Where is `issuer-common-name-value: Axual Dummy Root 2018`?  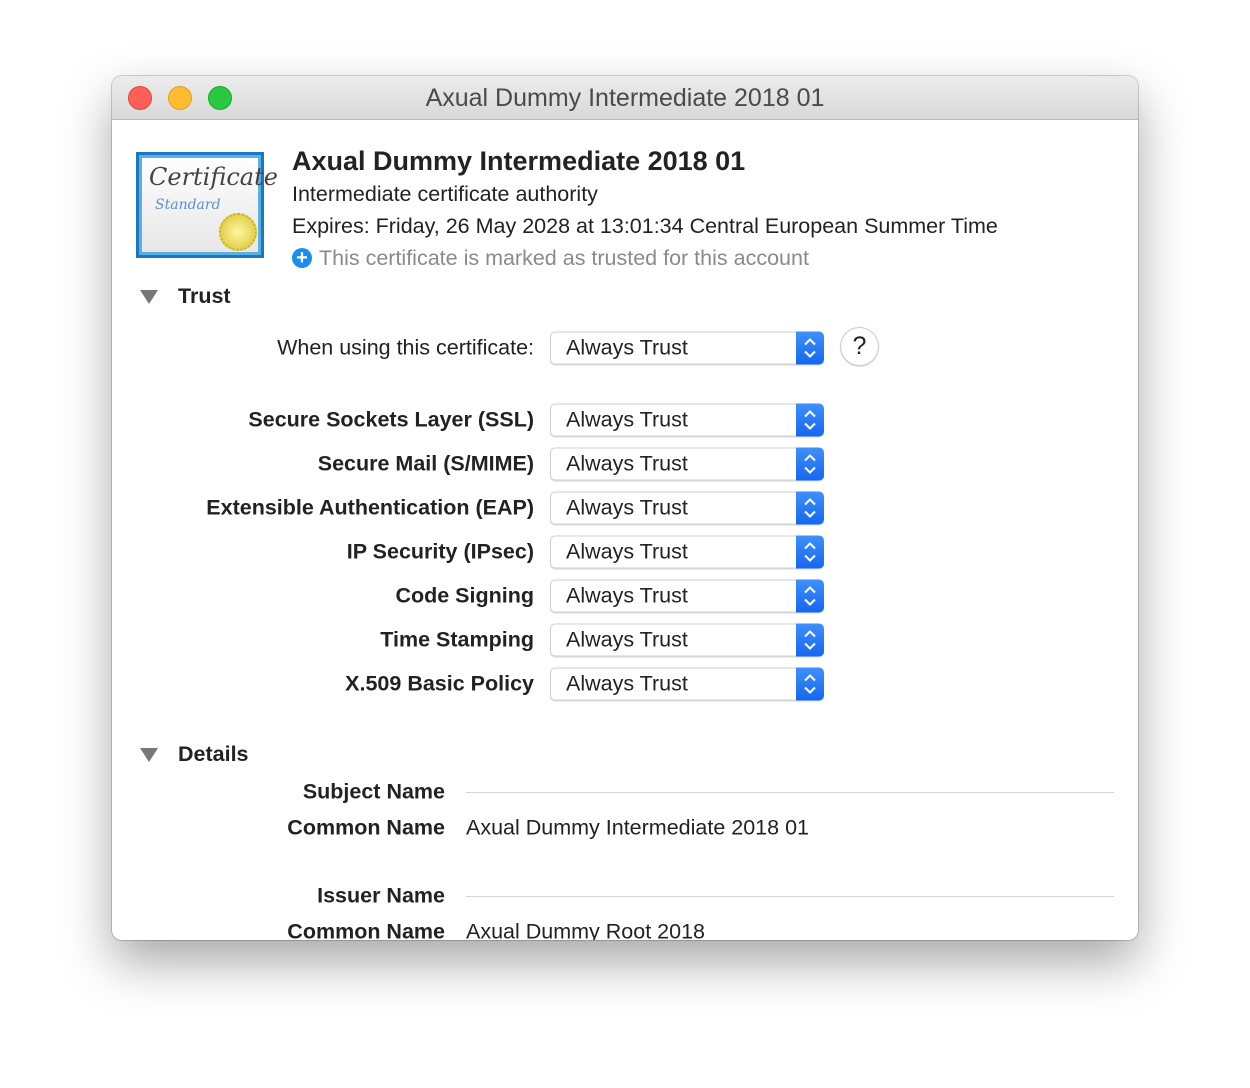
issuer-common-name-value: Axual Dummy Root 2018 is located at coordinates (585, 930).